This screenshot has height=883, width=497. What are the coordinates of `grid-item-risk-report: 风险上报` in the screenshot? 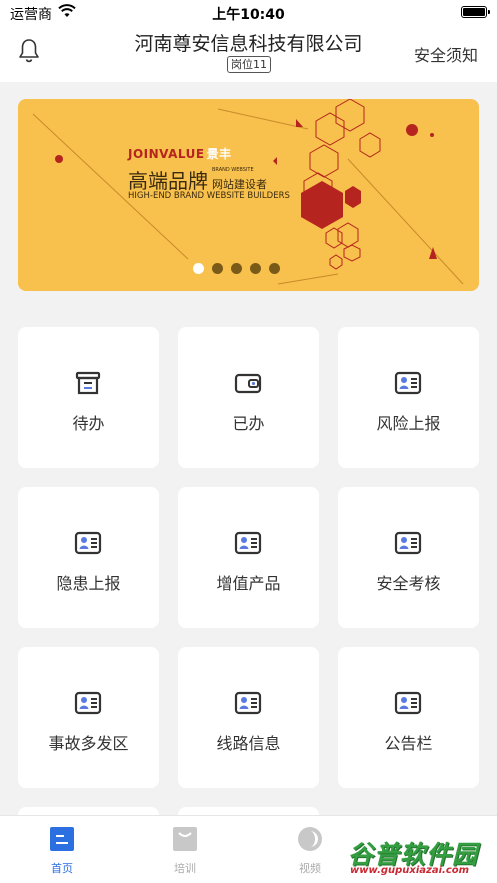 It's located at (408, 397).